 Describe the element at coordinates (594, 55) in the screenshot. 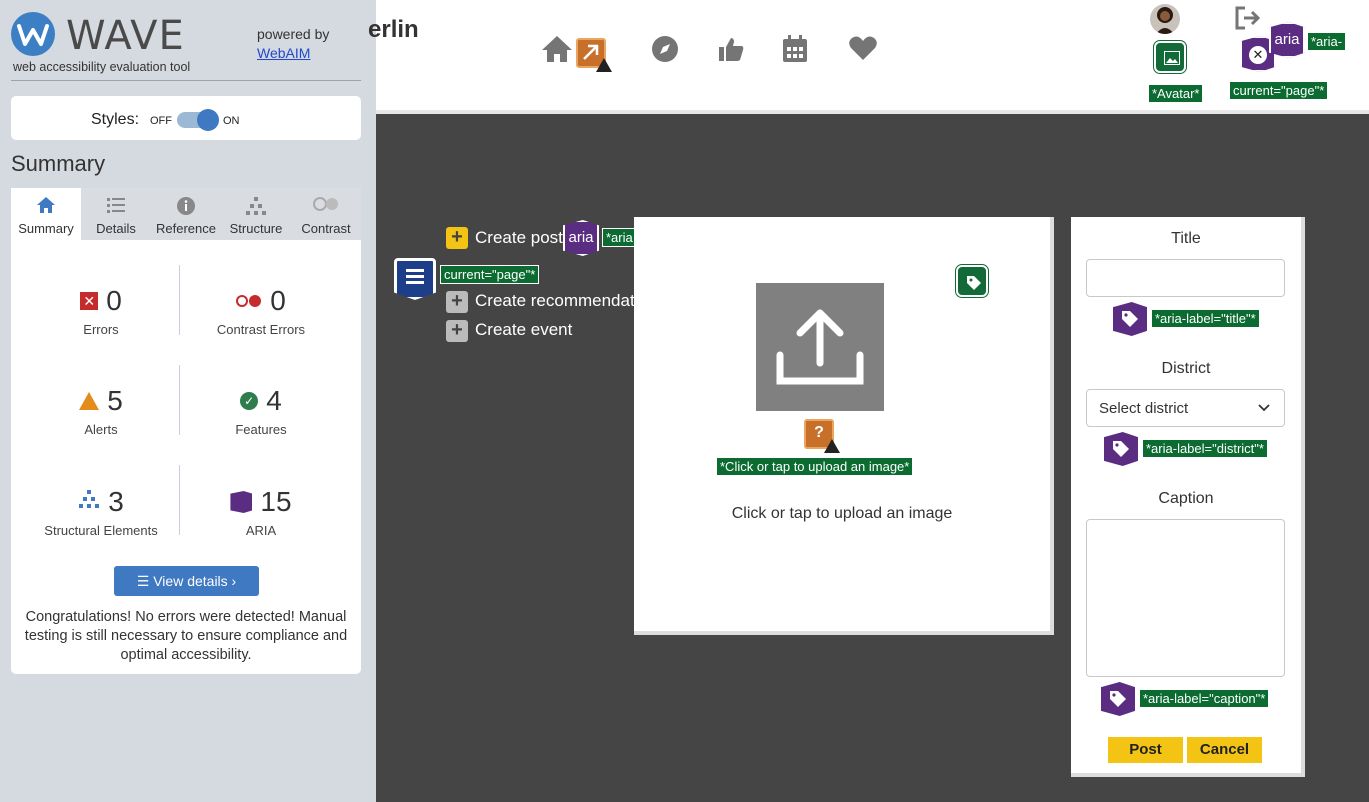

I see `image-alert-icon` at that location.